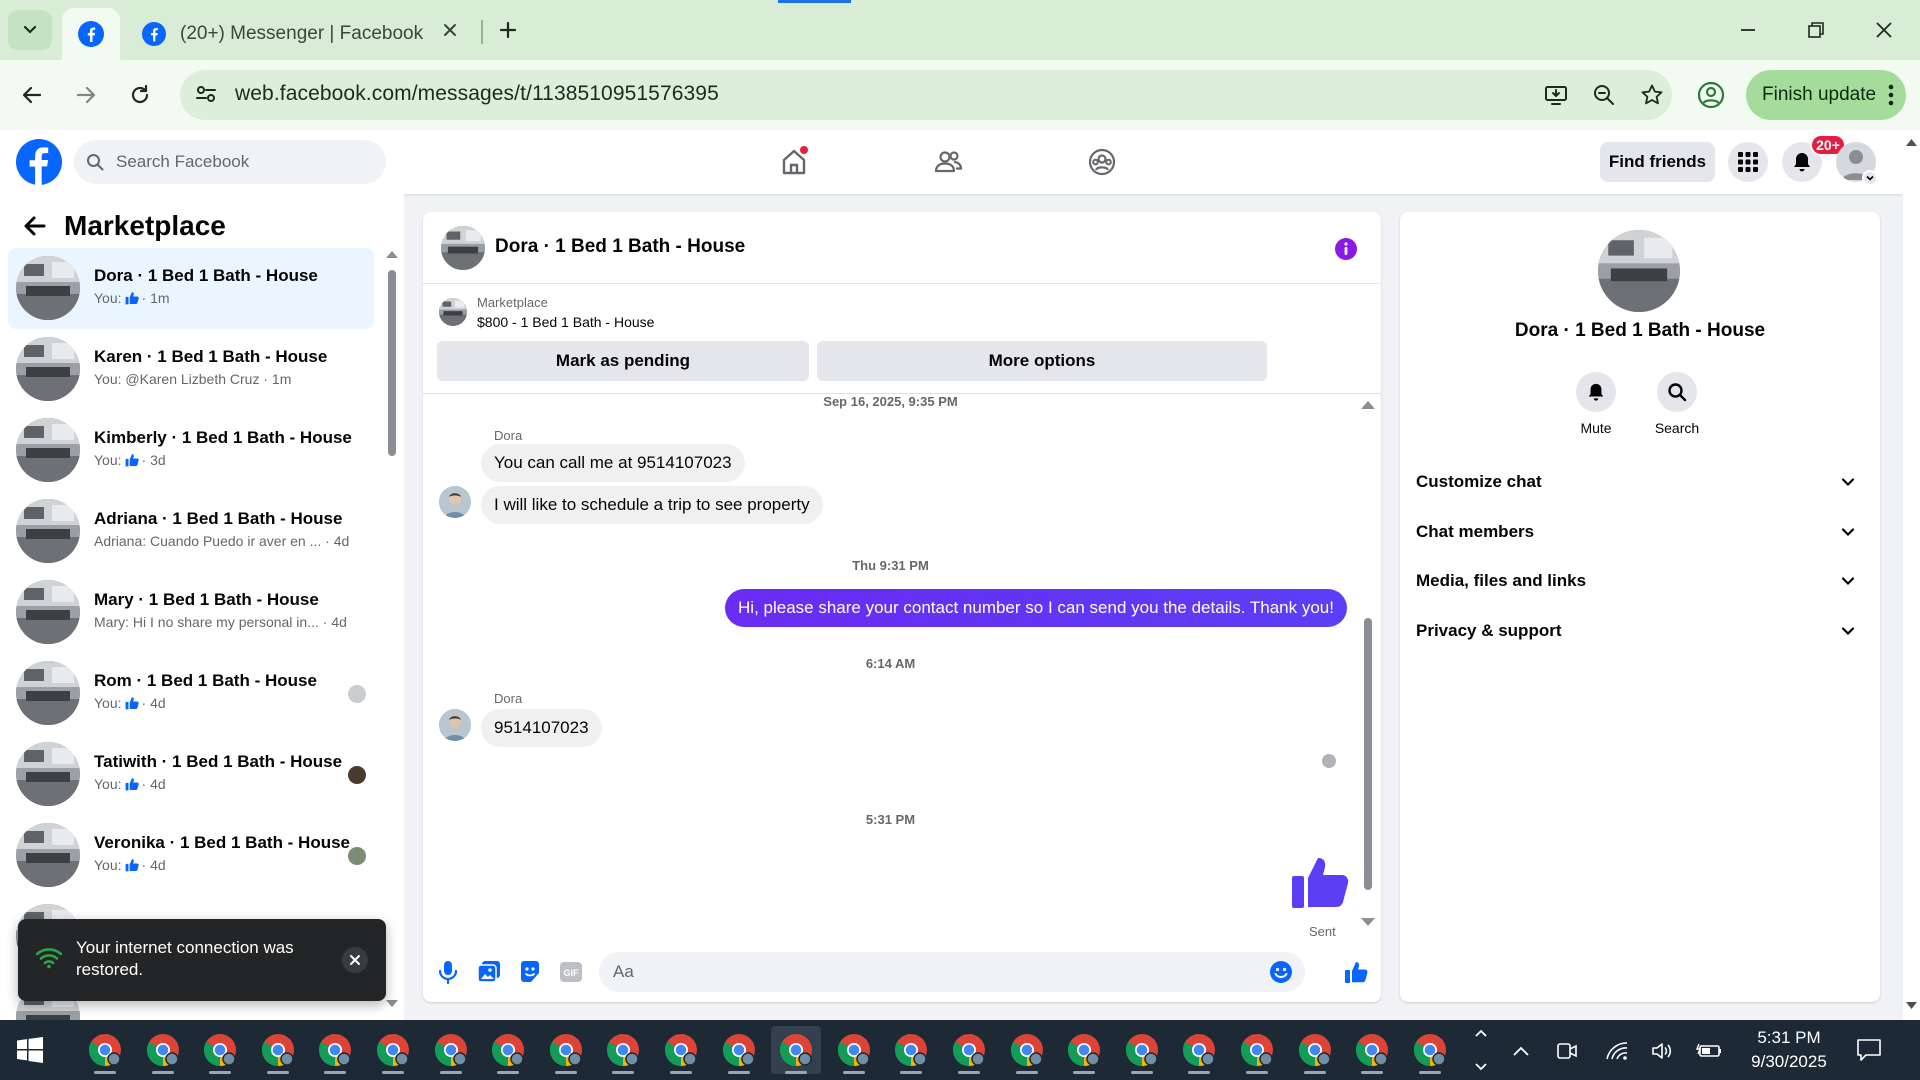 The height and width of the screenshot is (1080, 1920). Describe the element at coordinates (453, 312) in the screenshot. I see `listing-thumbnail` at that location.